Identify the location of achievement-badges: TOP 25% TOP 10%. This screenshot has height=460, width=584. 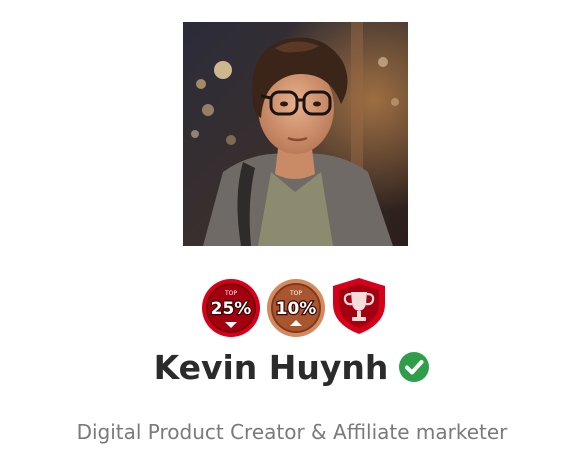
(296, 309).